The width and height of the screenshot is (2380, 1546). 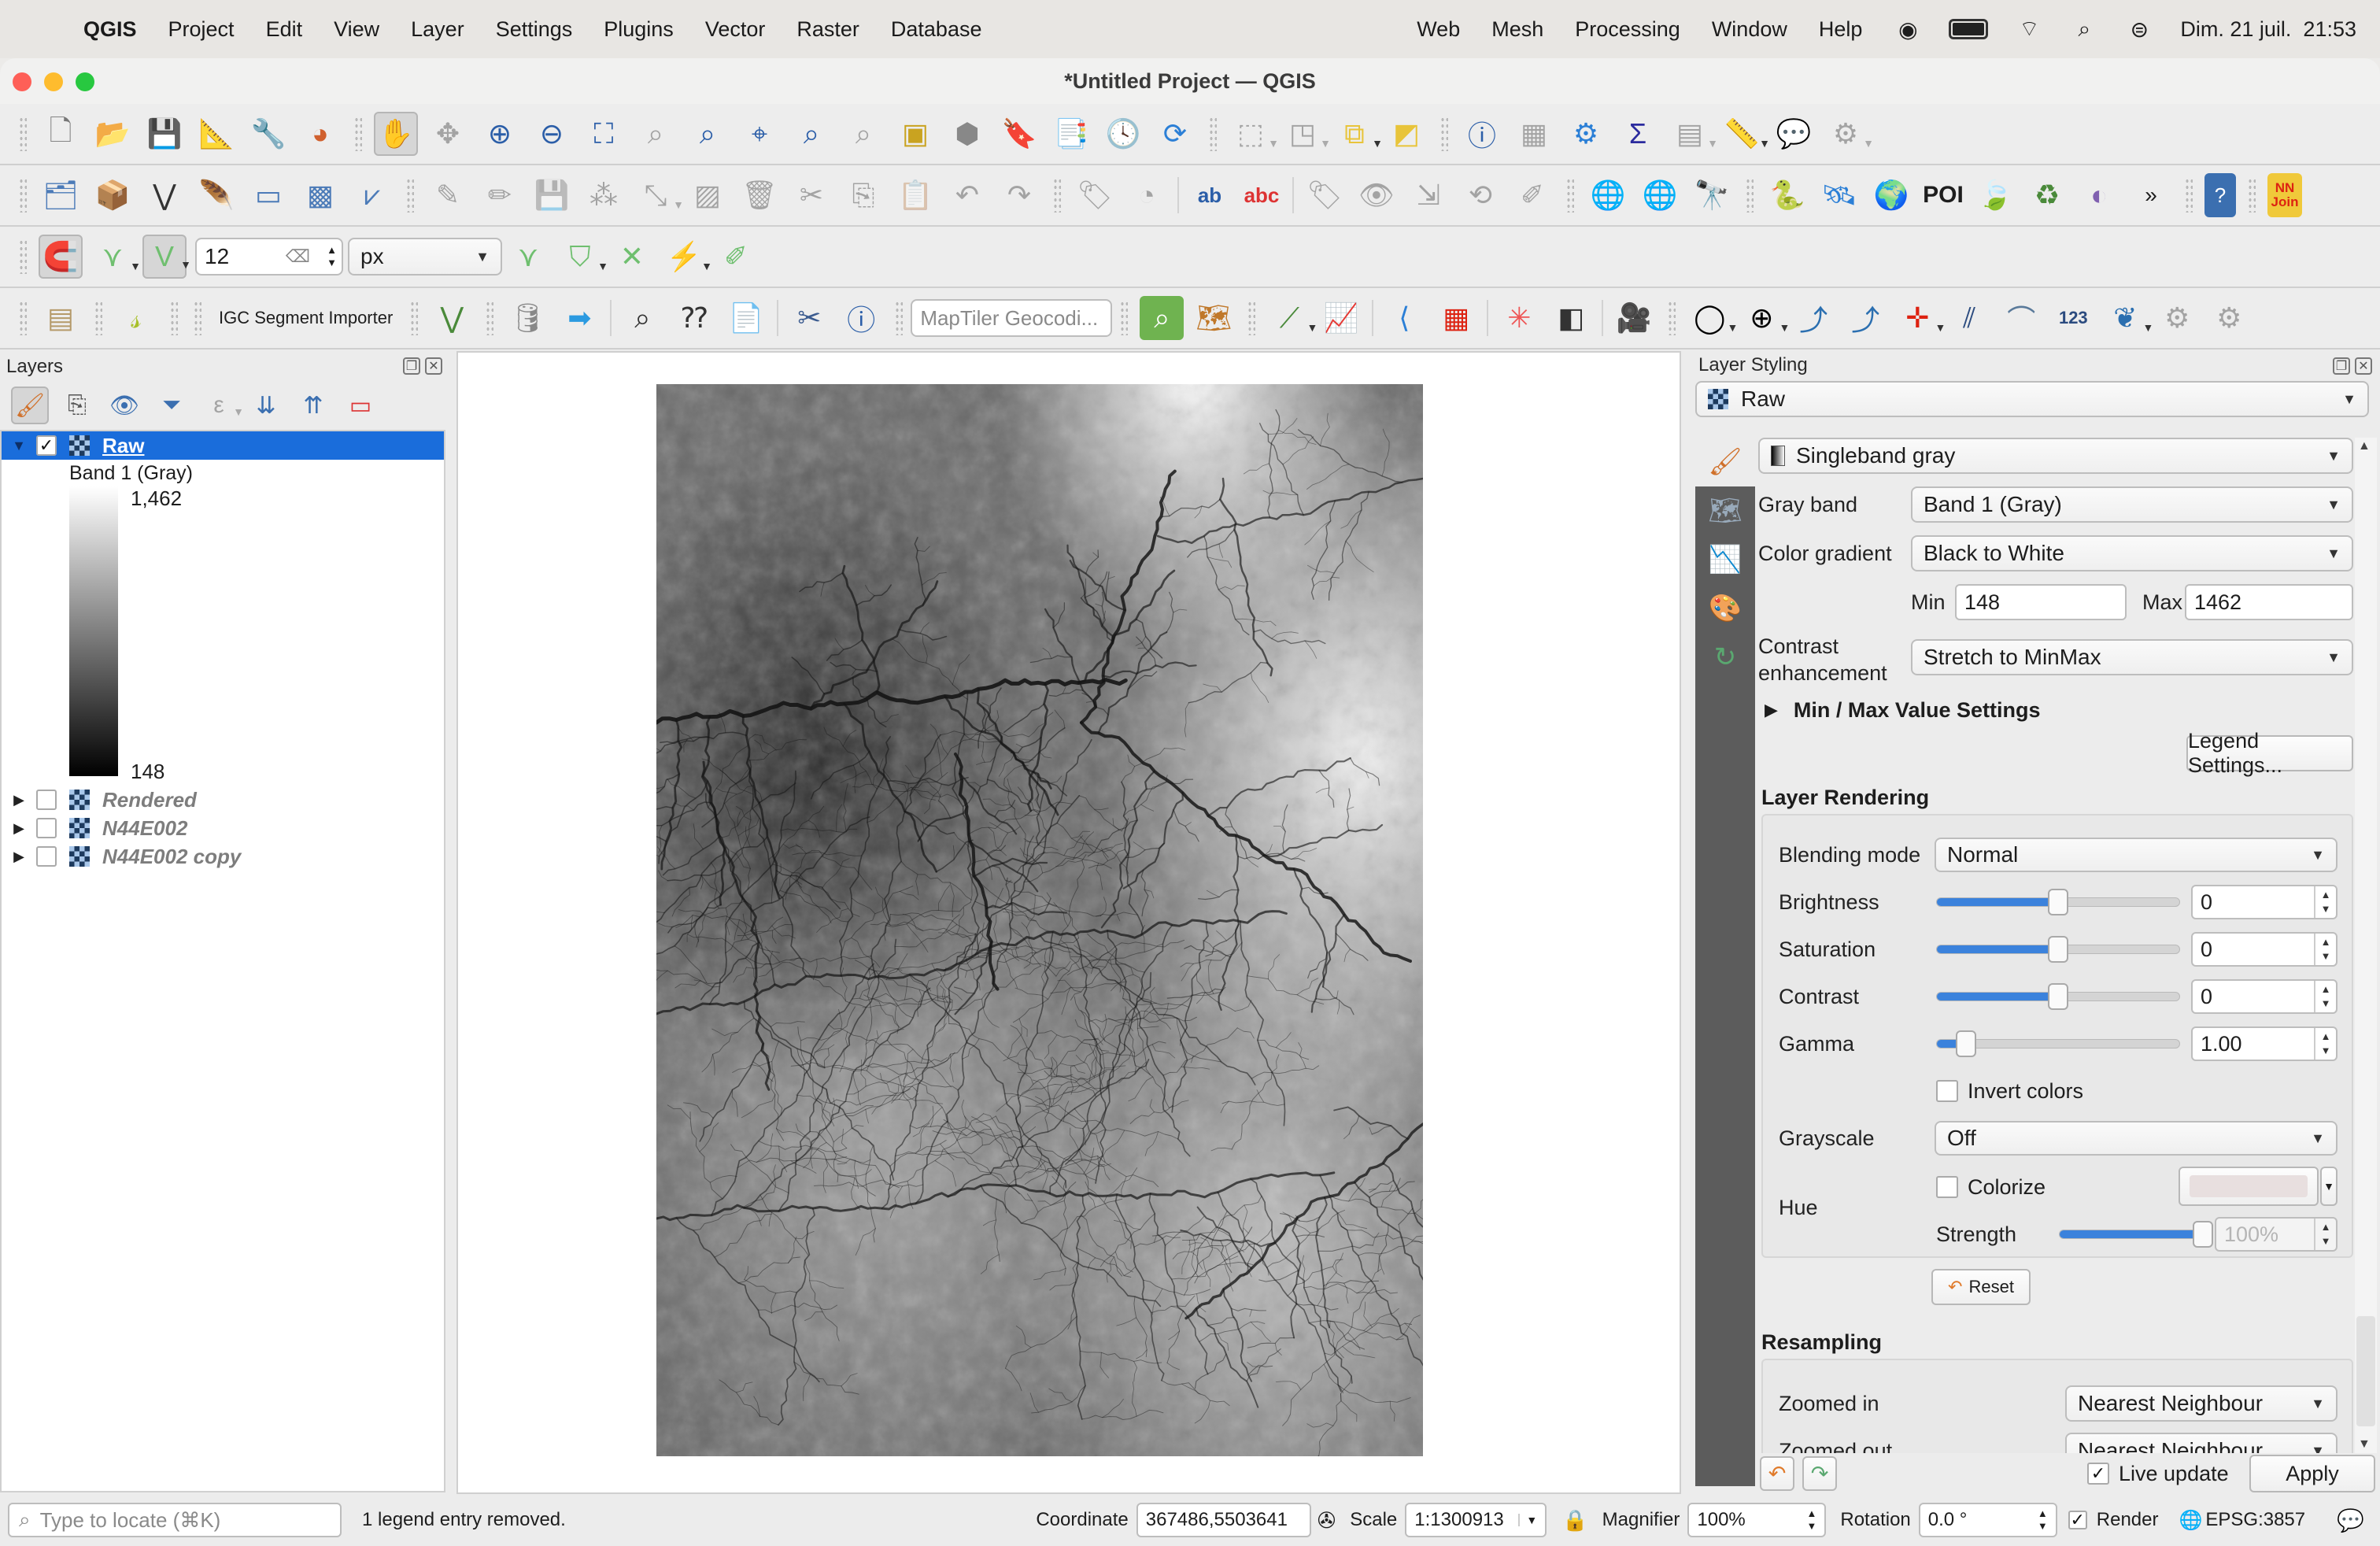 What do you see at coordinates (1376, 195) in the screenshot?
I see `show-hide-labels-icon: 👁` at bounding box center [1376, 195].